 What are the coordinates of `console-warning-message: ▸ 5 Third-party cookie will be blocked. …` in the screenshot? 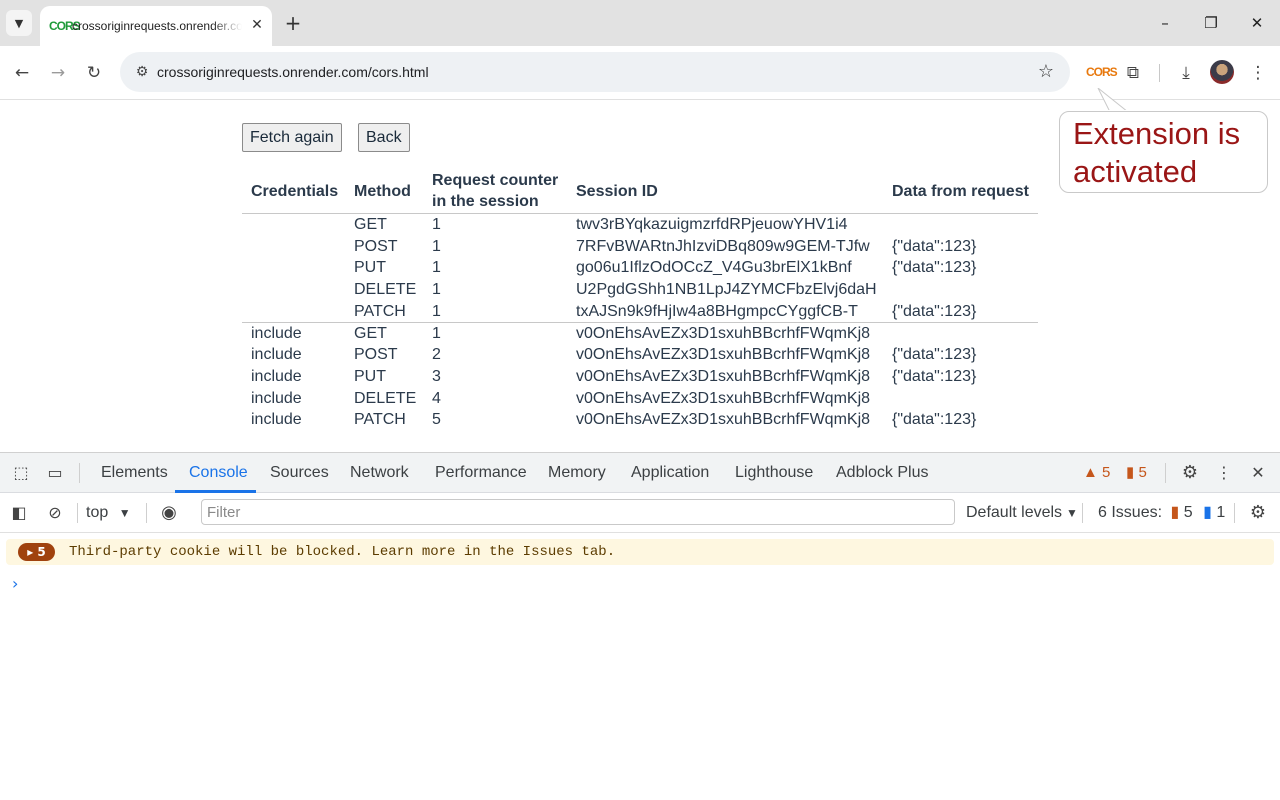 It's located at (640, 552).